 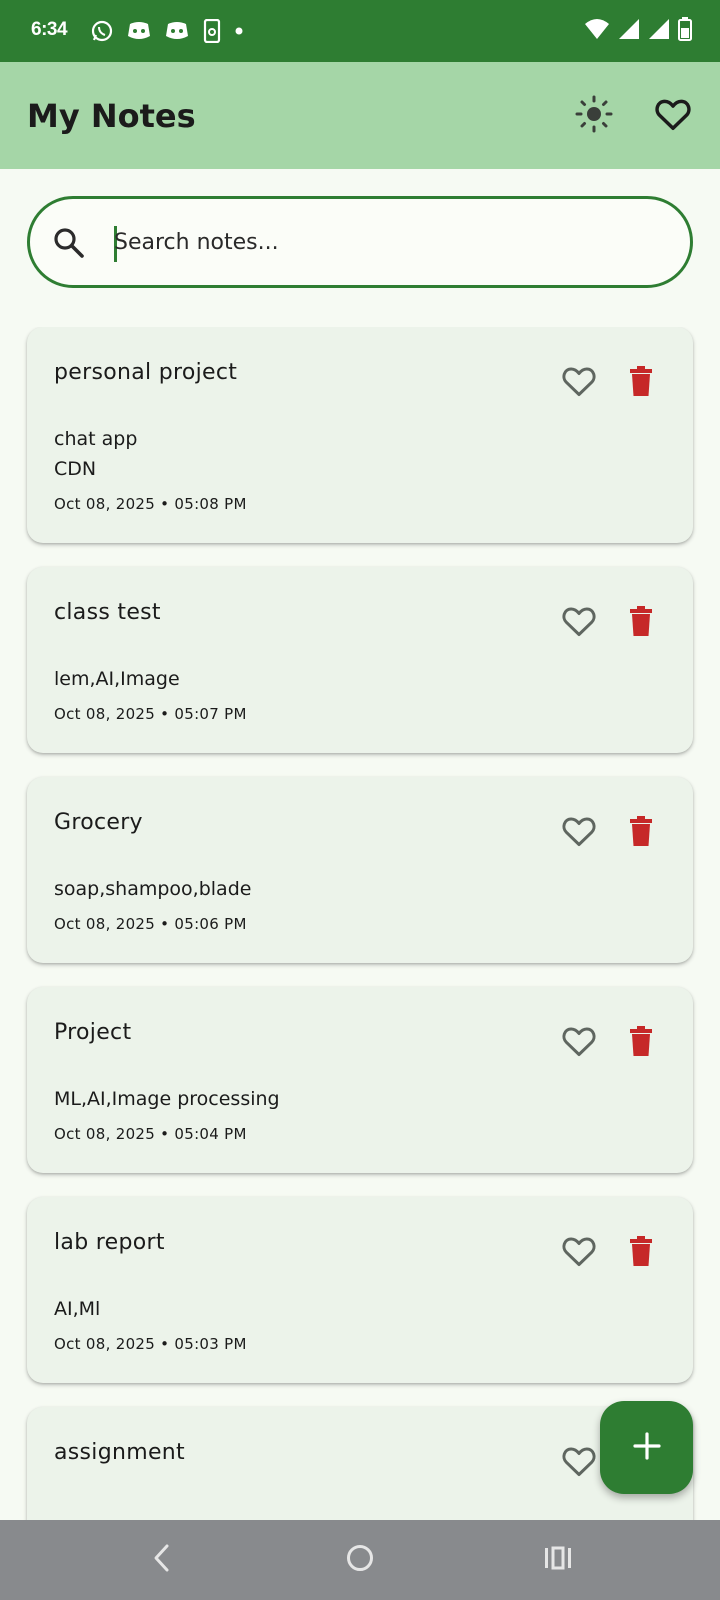 I want to click on search-bar, so click(x=360, y=242).